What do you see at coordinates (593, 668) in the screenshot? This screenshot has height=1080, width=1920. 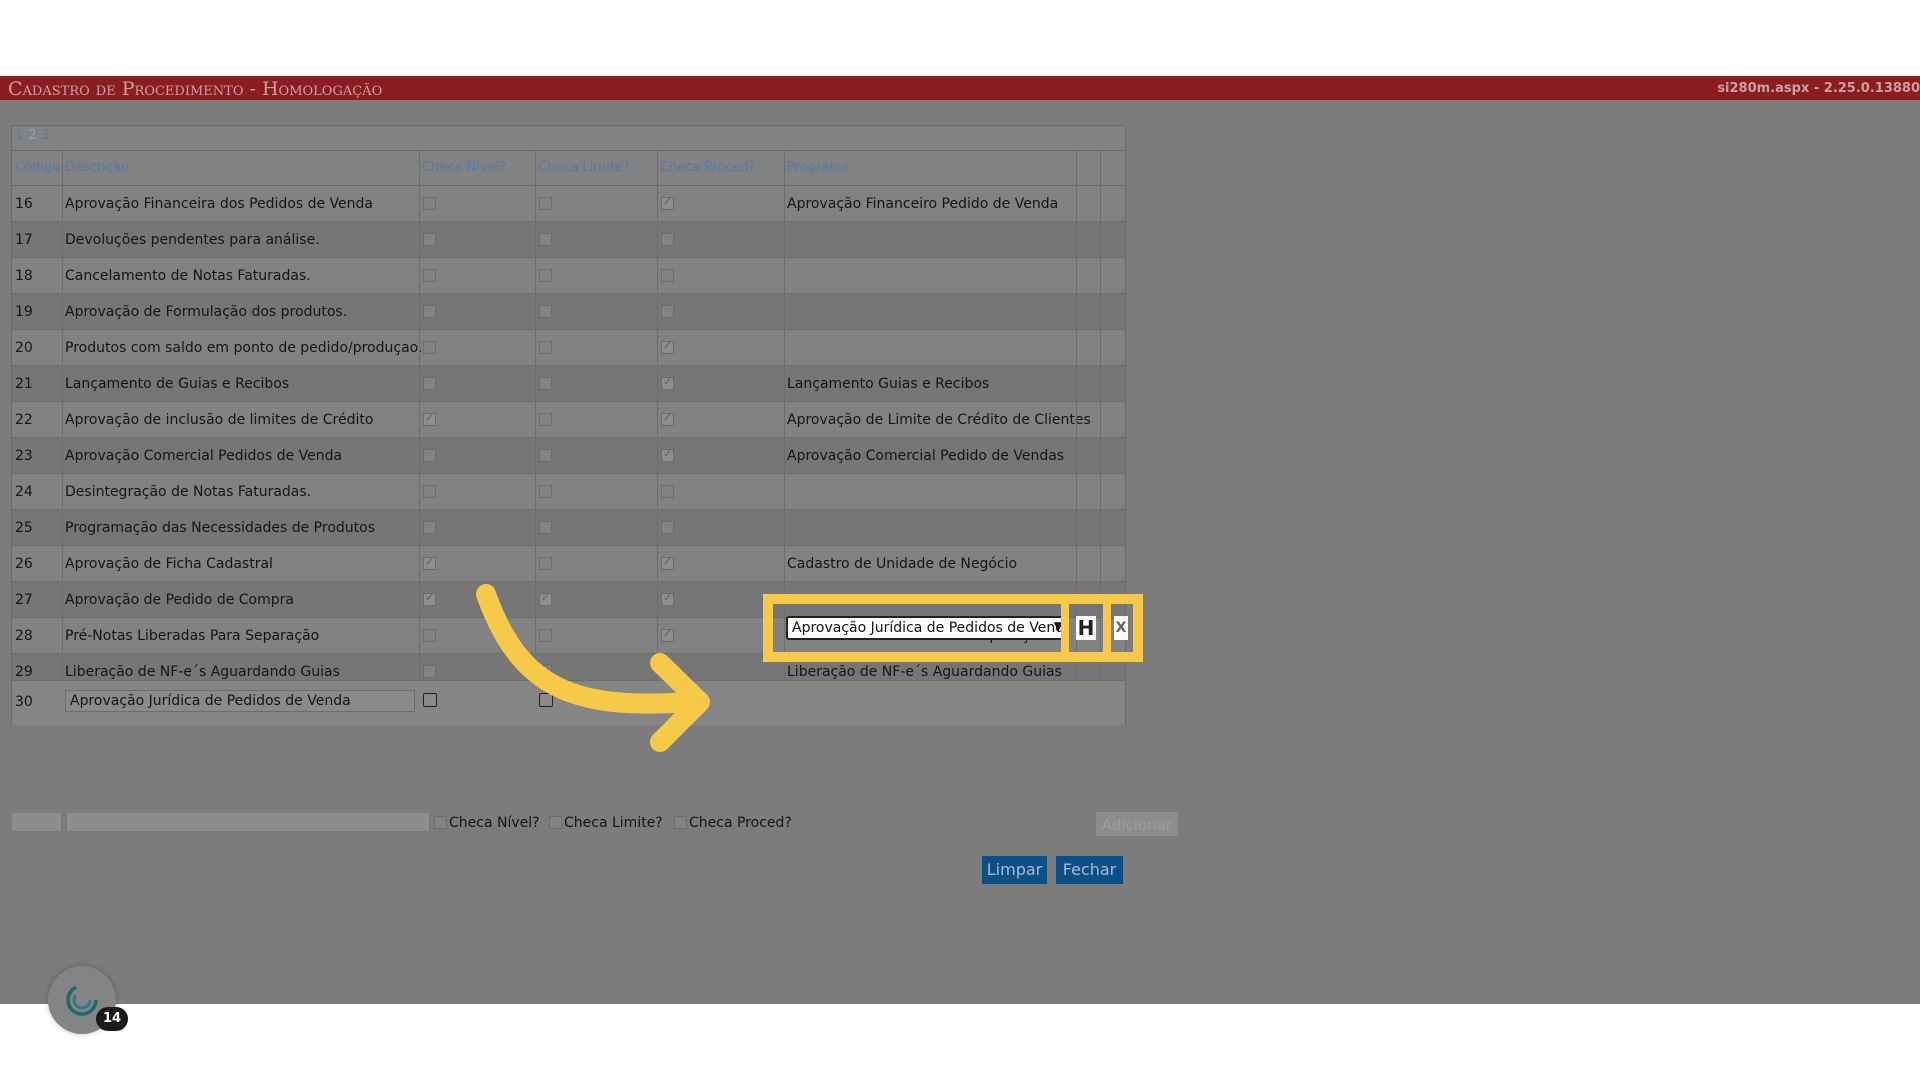 I see `annotation-arrow-icon` at bounding box center [593, 668].